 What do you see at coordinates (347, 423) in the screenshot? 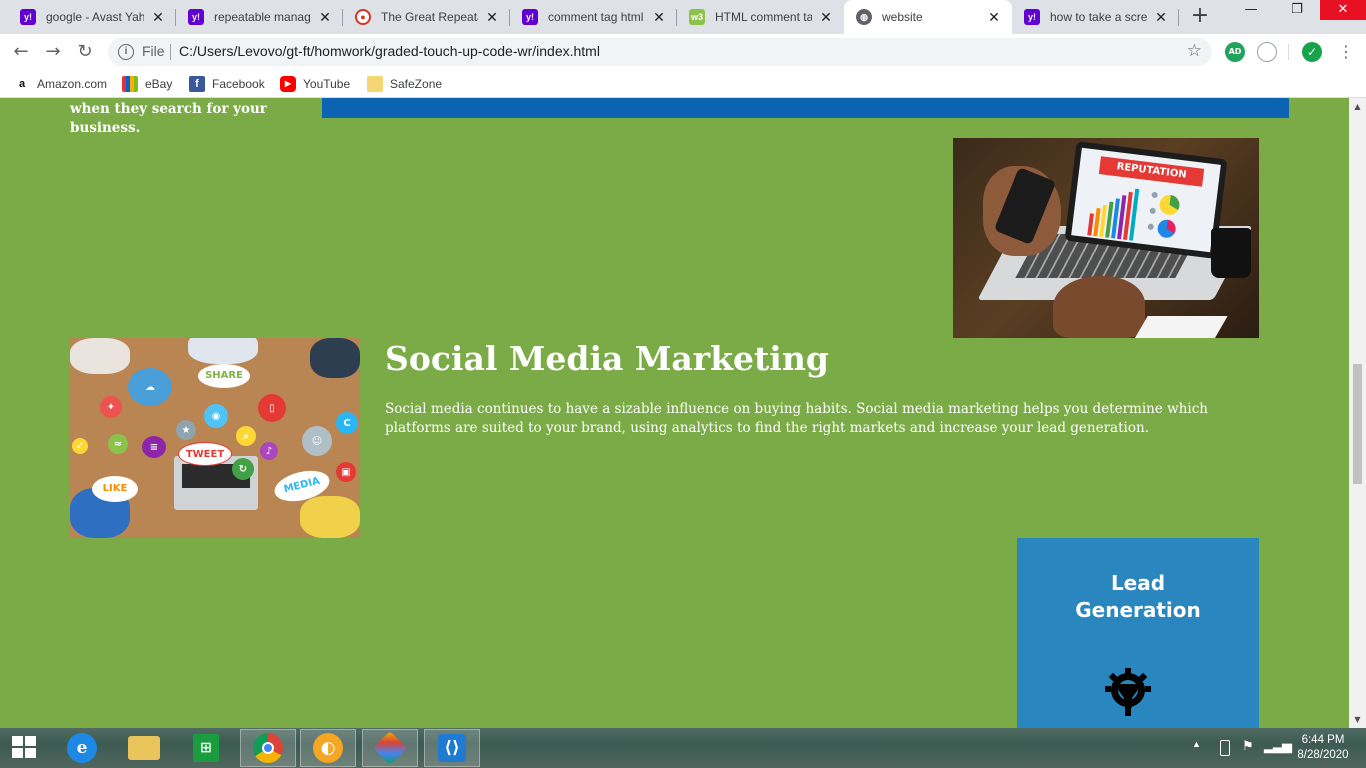
I see `c-bubble-icon: C` at bounding box center [347, 423].